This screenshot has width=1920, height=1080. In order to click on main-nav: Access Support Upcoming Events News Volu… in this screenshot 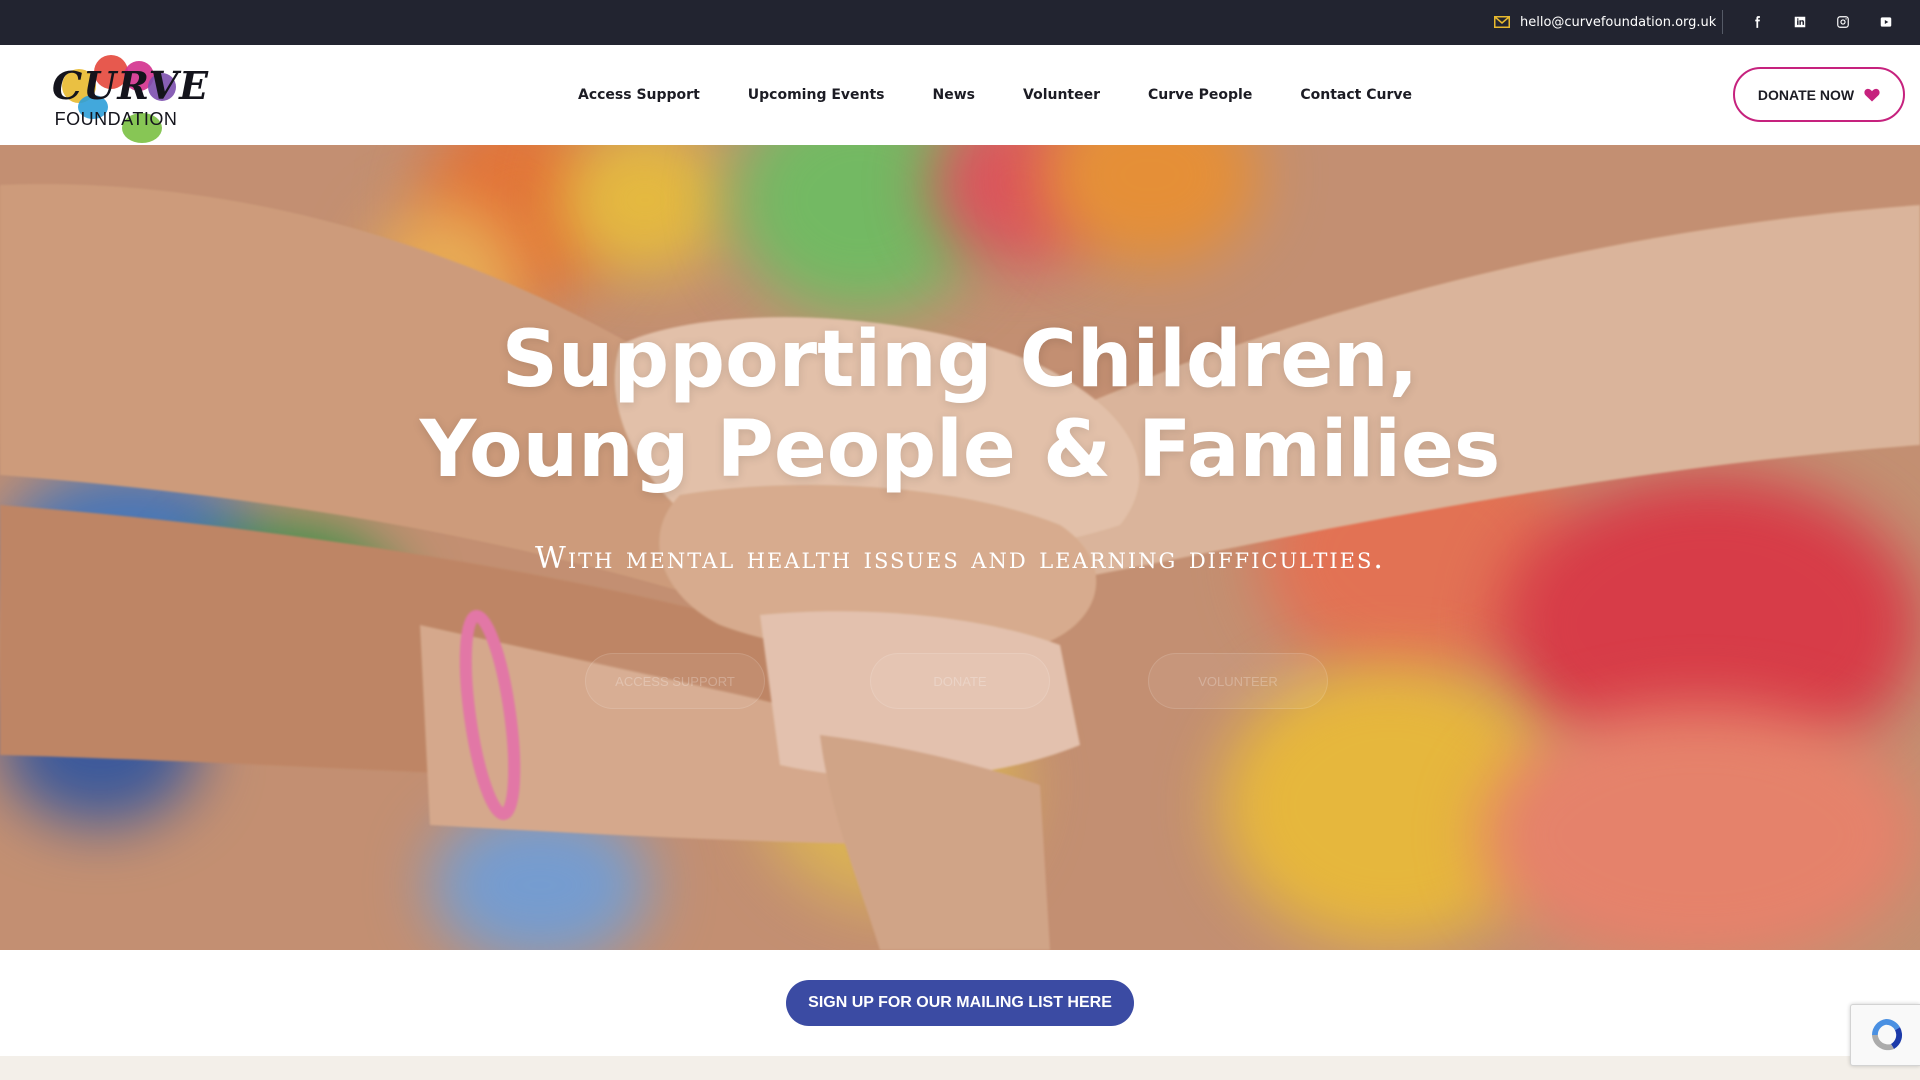, I will do `click(995, 95)`.